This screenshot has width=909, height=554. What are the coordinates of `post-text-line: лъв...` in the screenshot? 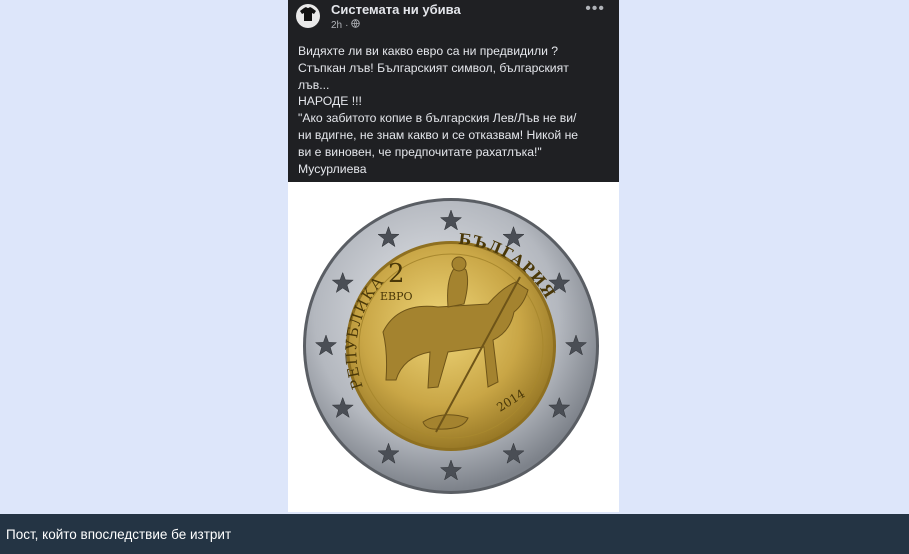 It's located at (314, 84).